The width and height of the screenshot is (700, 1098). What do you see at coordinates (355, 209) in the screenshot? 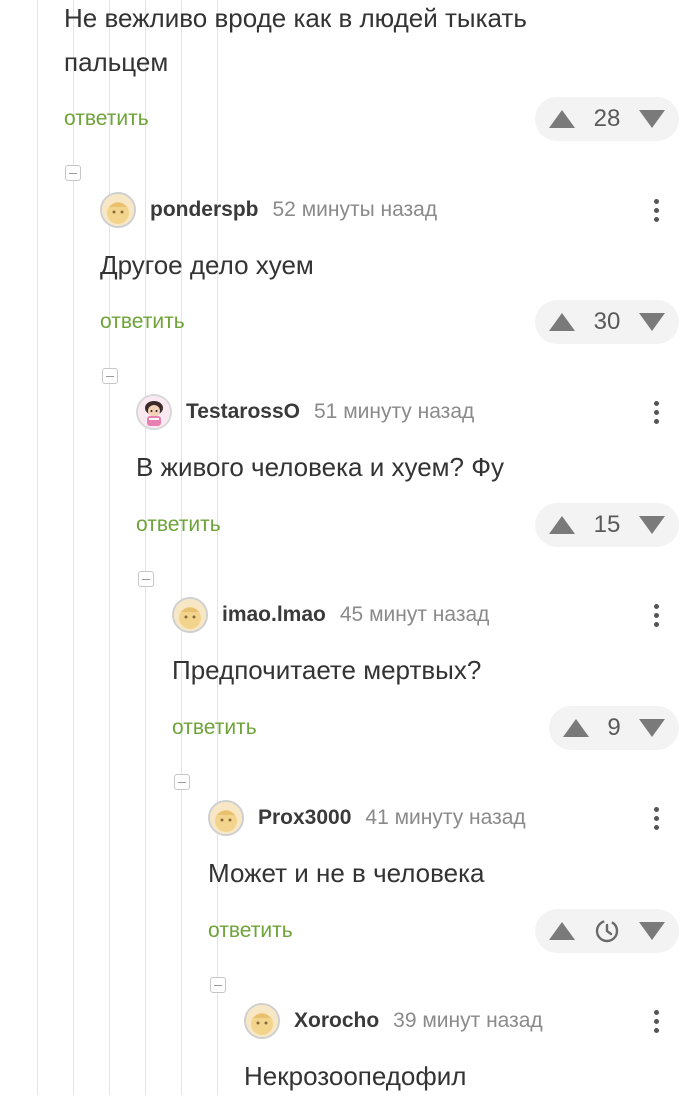
I see `comment-time: 52 минуты назад` at bounding box center [355, 209].